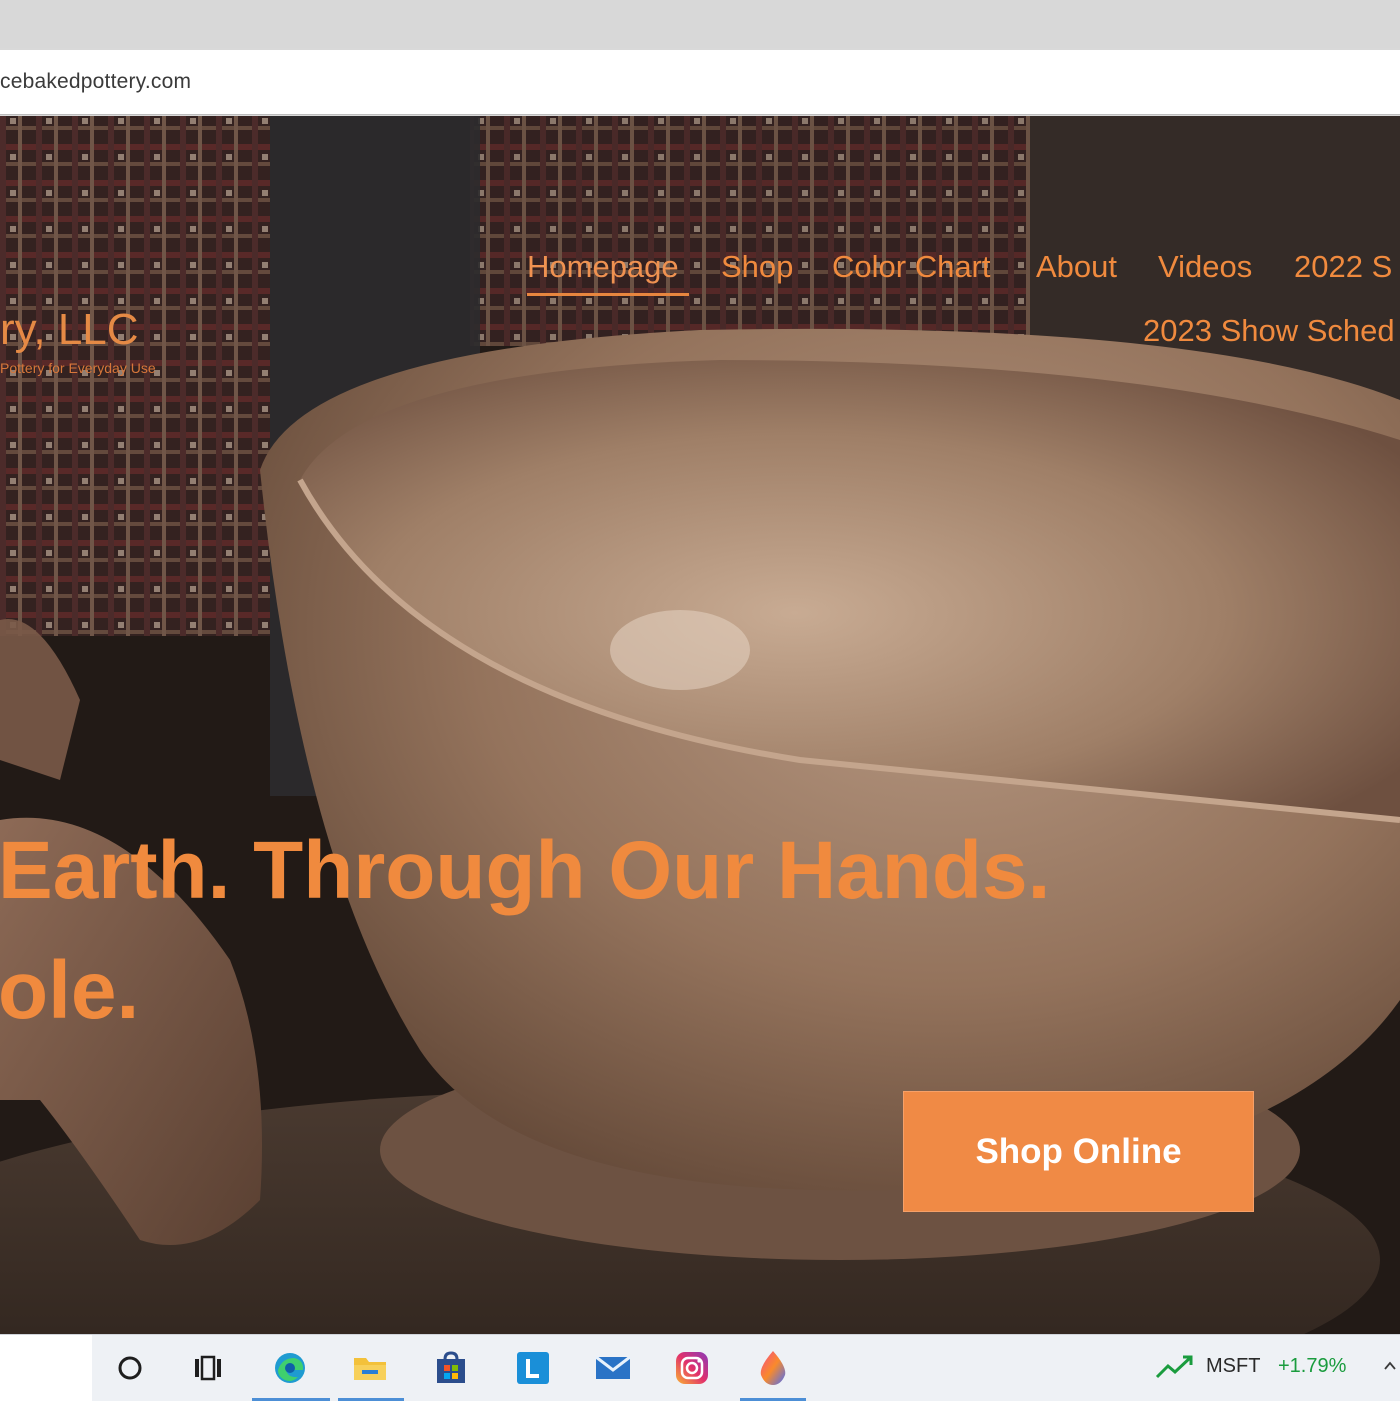 Image resolution: width=1400 pixels, height=1401 pixels. Describe the element at coordinates (603, 267) in the screenshot. I see `nav-homepage: Homepage` at that location.